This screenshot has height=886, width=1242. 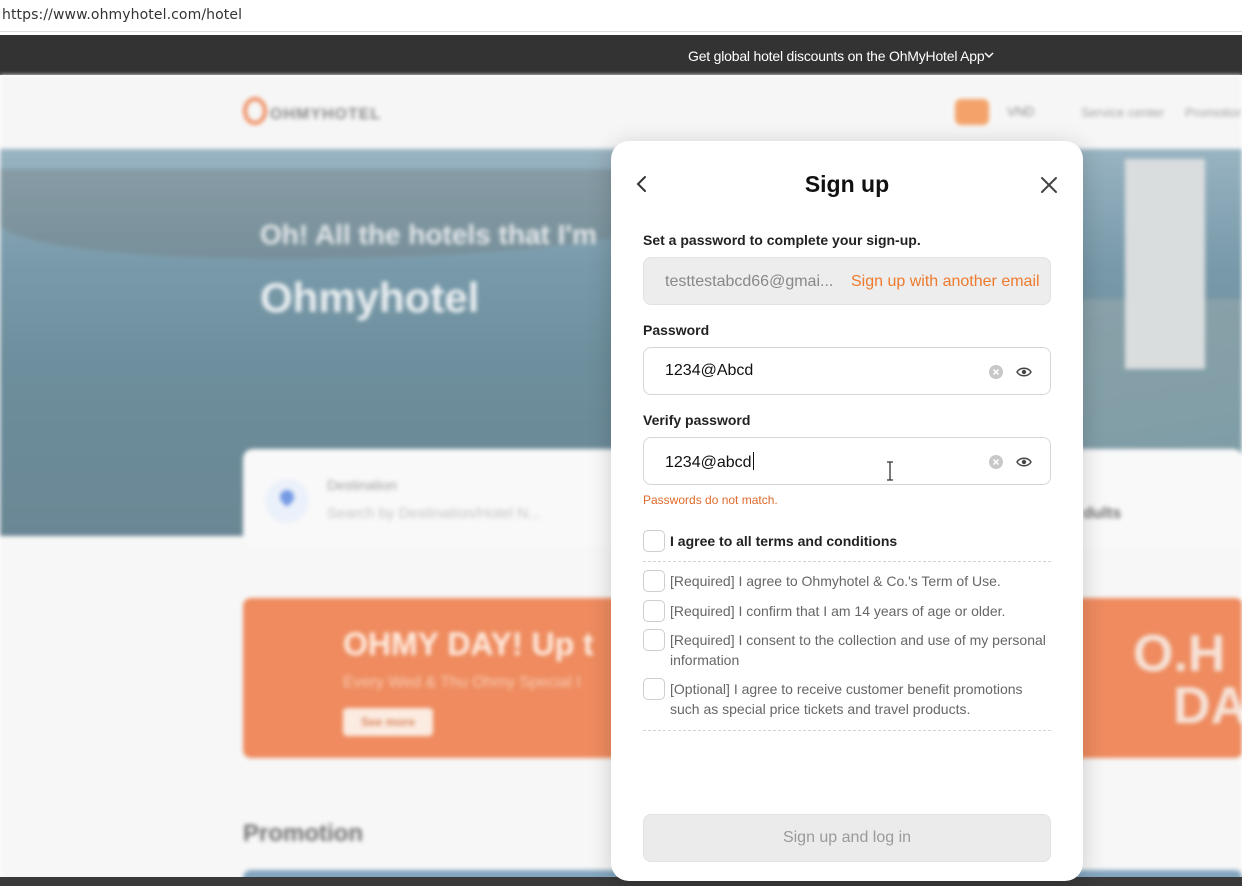 I want to click on password-label: Password, so click(x=676, y=330).